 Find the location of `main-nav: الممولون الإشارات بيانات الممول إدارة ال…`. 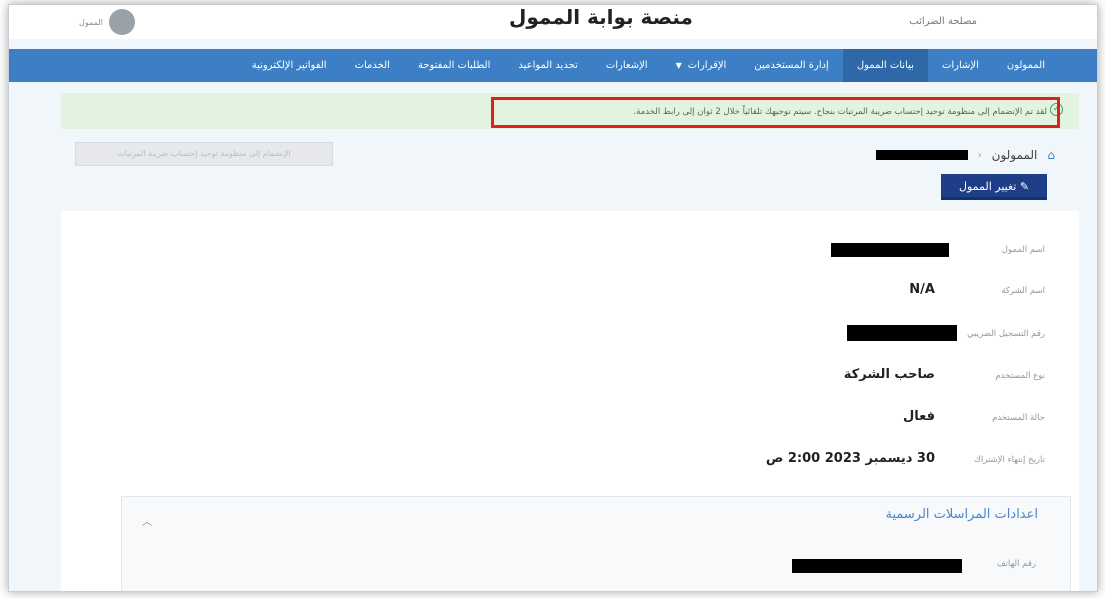

main-nav: الممولون الإشارات بيانات الممول إدارة ال… is located at coordinates (553, 65).